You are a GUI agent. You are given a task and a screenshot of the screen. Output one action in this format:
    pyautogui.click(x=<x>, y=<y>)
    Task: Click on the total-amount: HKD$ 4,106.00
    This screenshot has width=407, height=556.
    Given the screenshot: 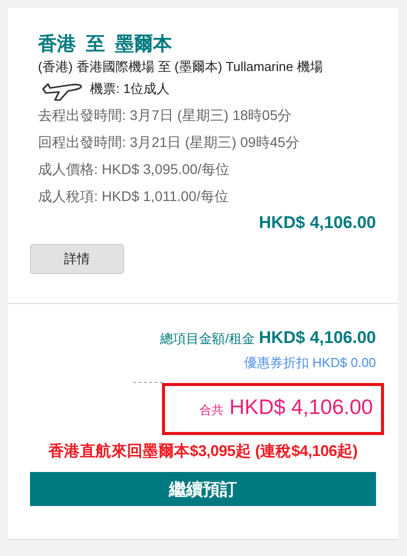 What is the action you would take?
    pyautogui.click(x=301, y=408)
    